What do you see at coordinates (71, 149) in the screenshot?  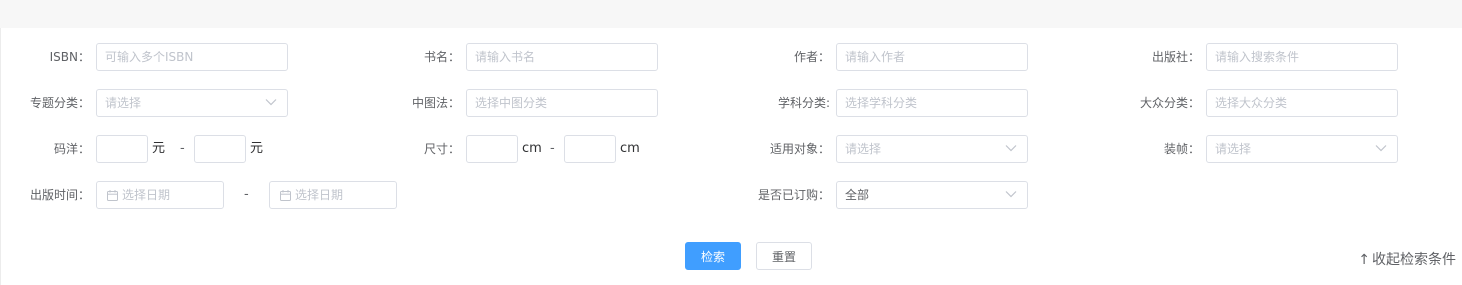 I see `price-label: 码洋：` at bounding box center [71, 149].